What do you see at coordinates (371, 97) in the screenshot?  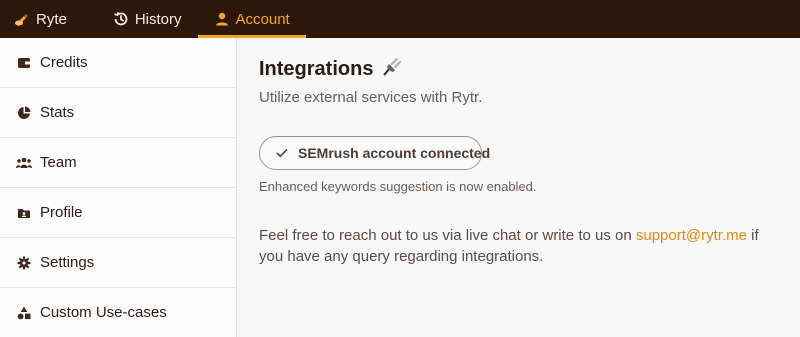 I see `page-subtitle: Utilize external services with Rytr.` at bounding box center [371, 97].